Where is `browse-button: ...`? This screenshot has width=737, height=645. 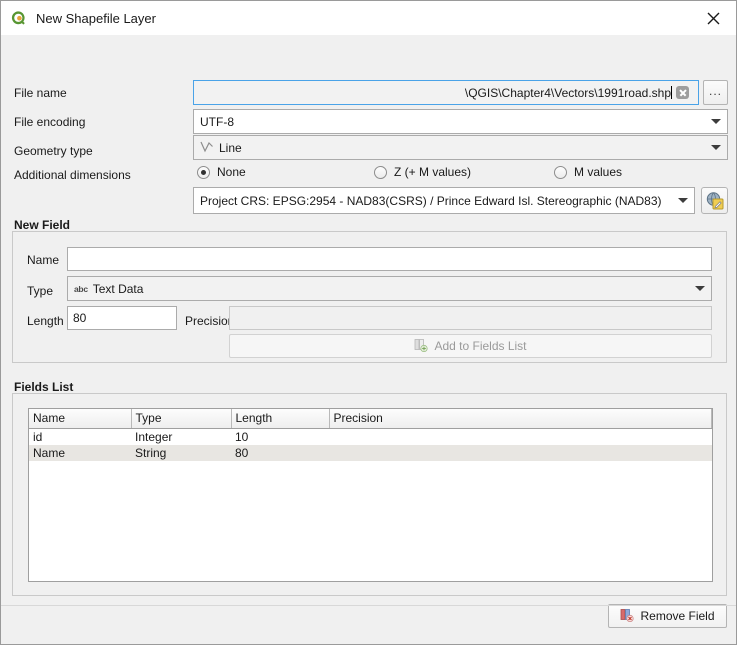 browse-button: ... is located at coordinates (715, 92).